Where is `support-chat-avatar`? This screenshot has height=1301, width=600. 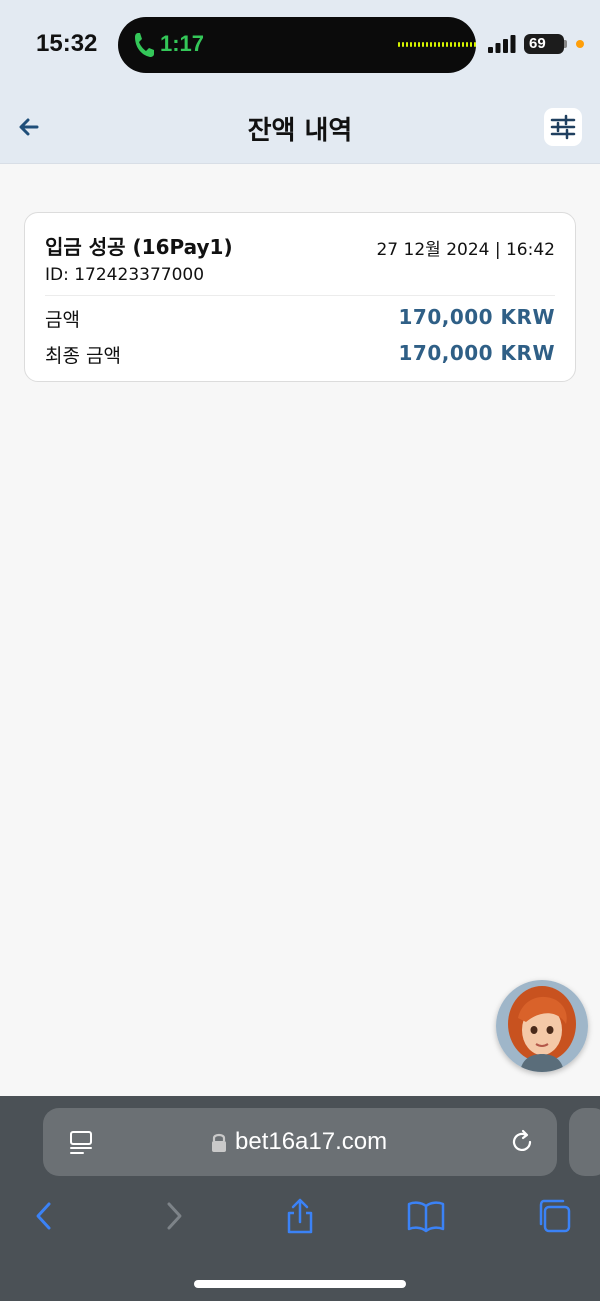 support-chat-avatar is located at coordinates (542, 1026).